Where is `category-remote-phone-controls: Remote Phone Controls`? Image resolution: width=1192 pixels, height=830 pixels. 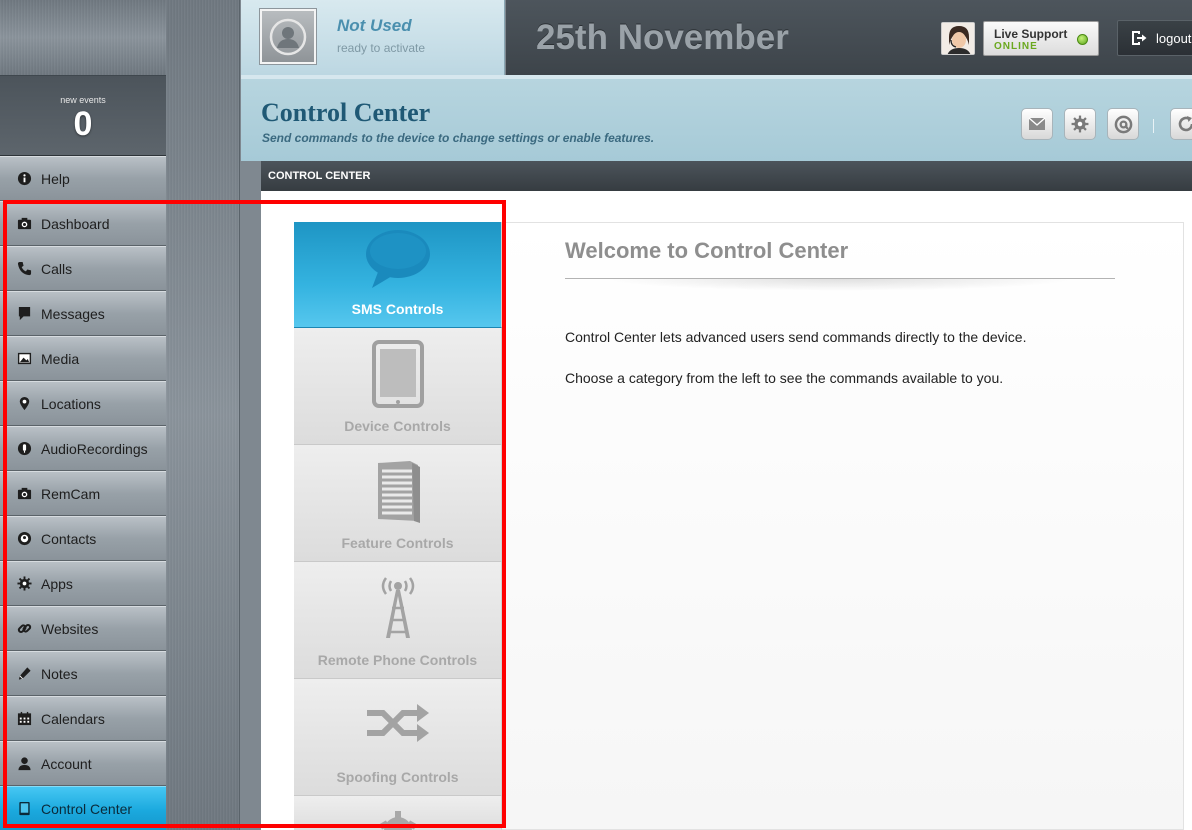 category-remote-phone-controls: Remote Phone Controls is located at coordinates (398, 620).